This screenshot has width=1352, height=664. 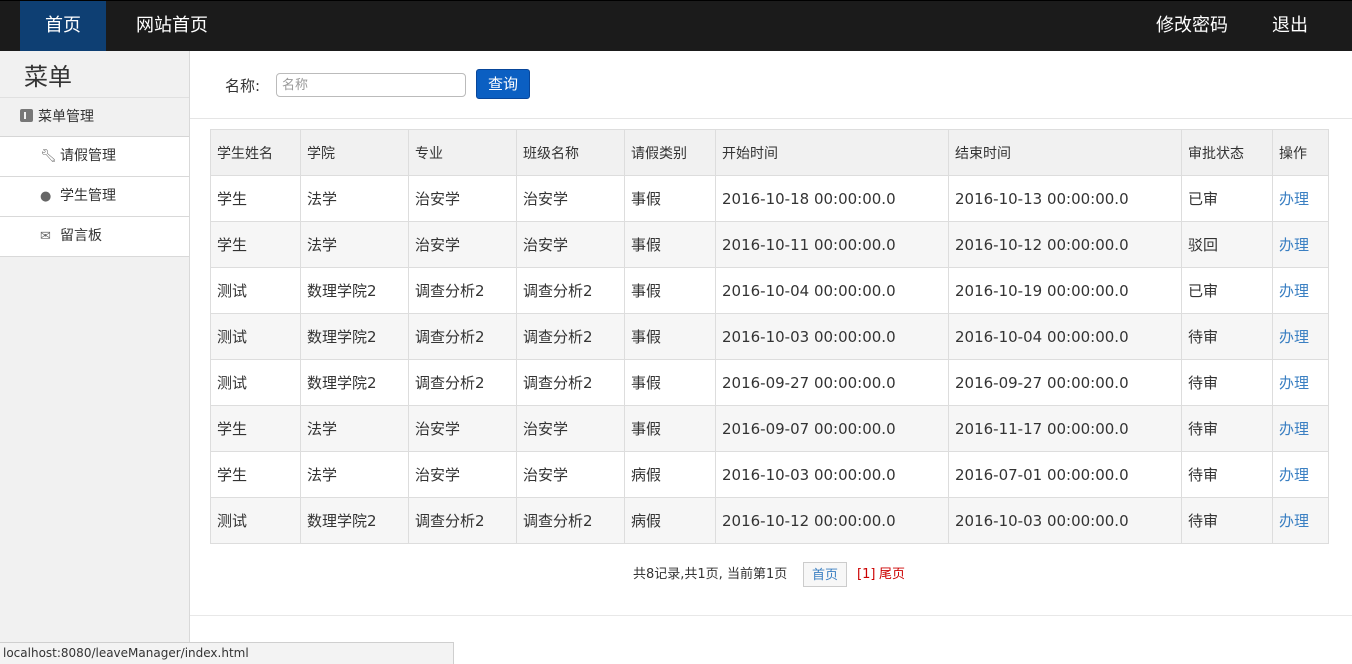 What do you see at coordinates (832, 152) in the screenshot?
I see `col-start-time: 开始时间` at bounding box center [832, 152].